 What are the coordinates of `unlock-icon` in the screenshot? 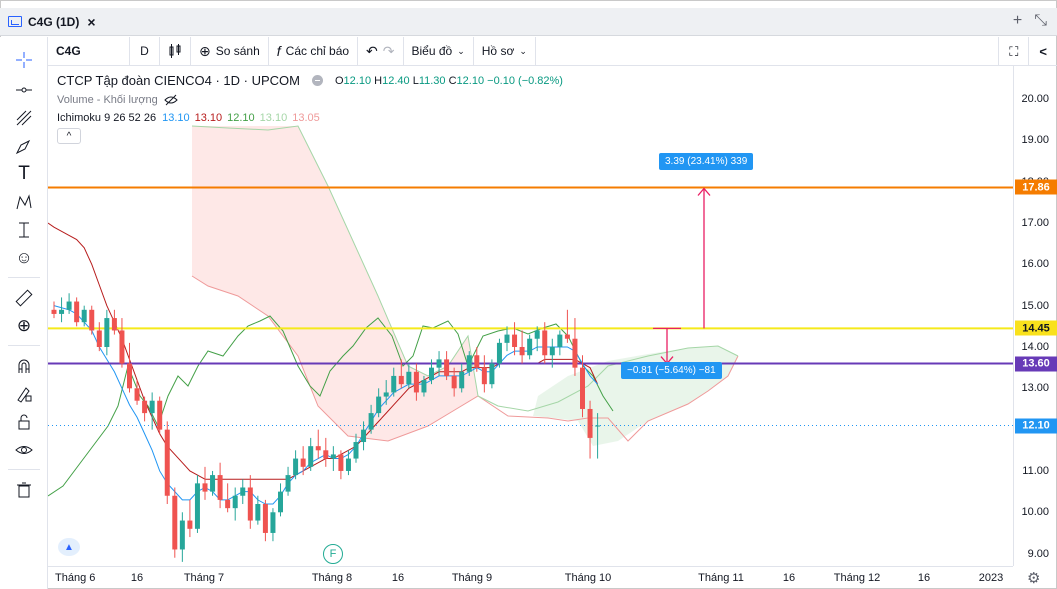 It's located at (24, 422).